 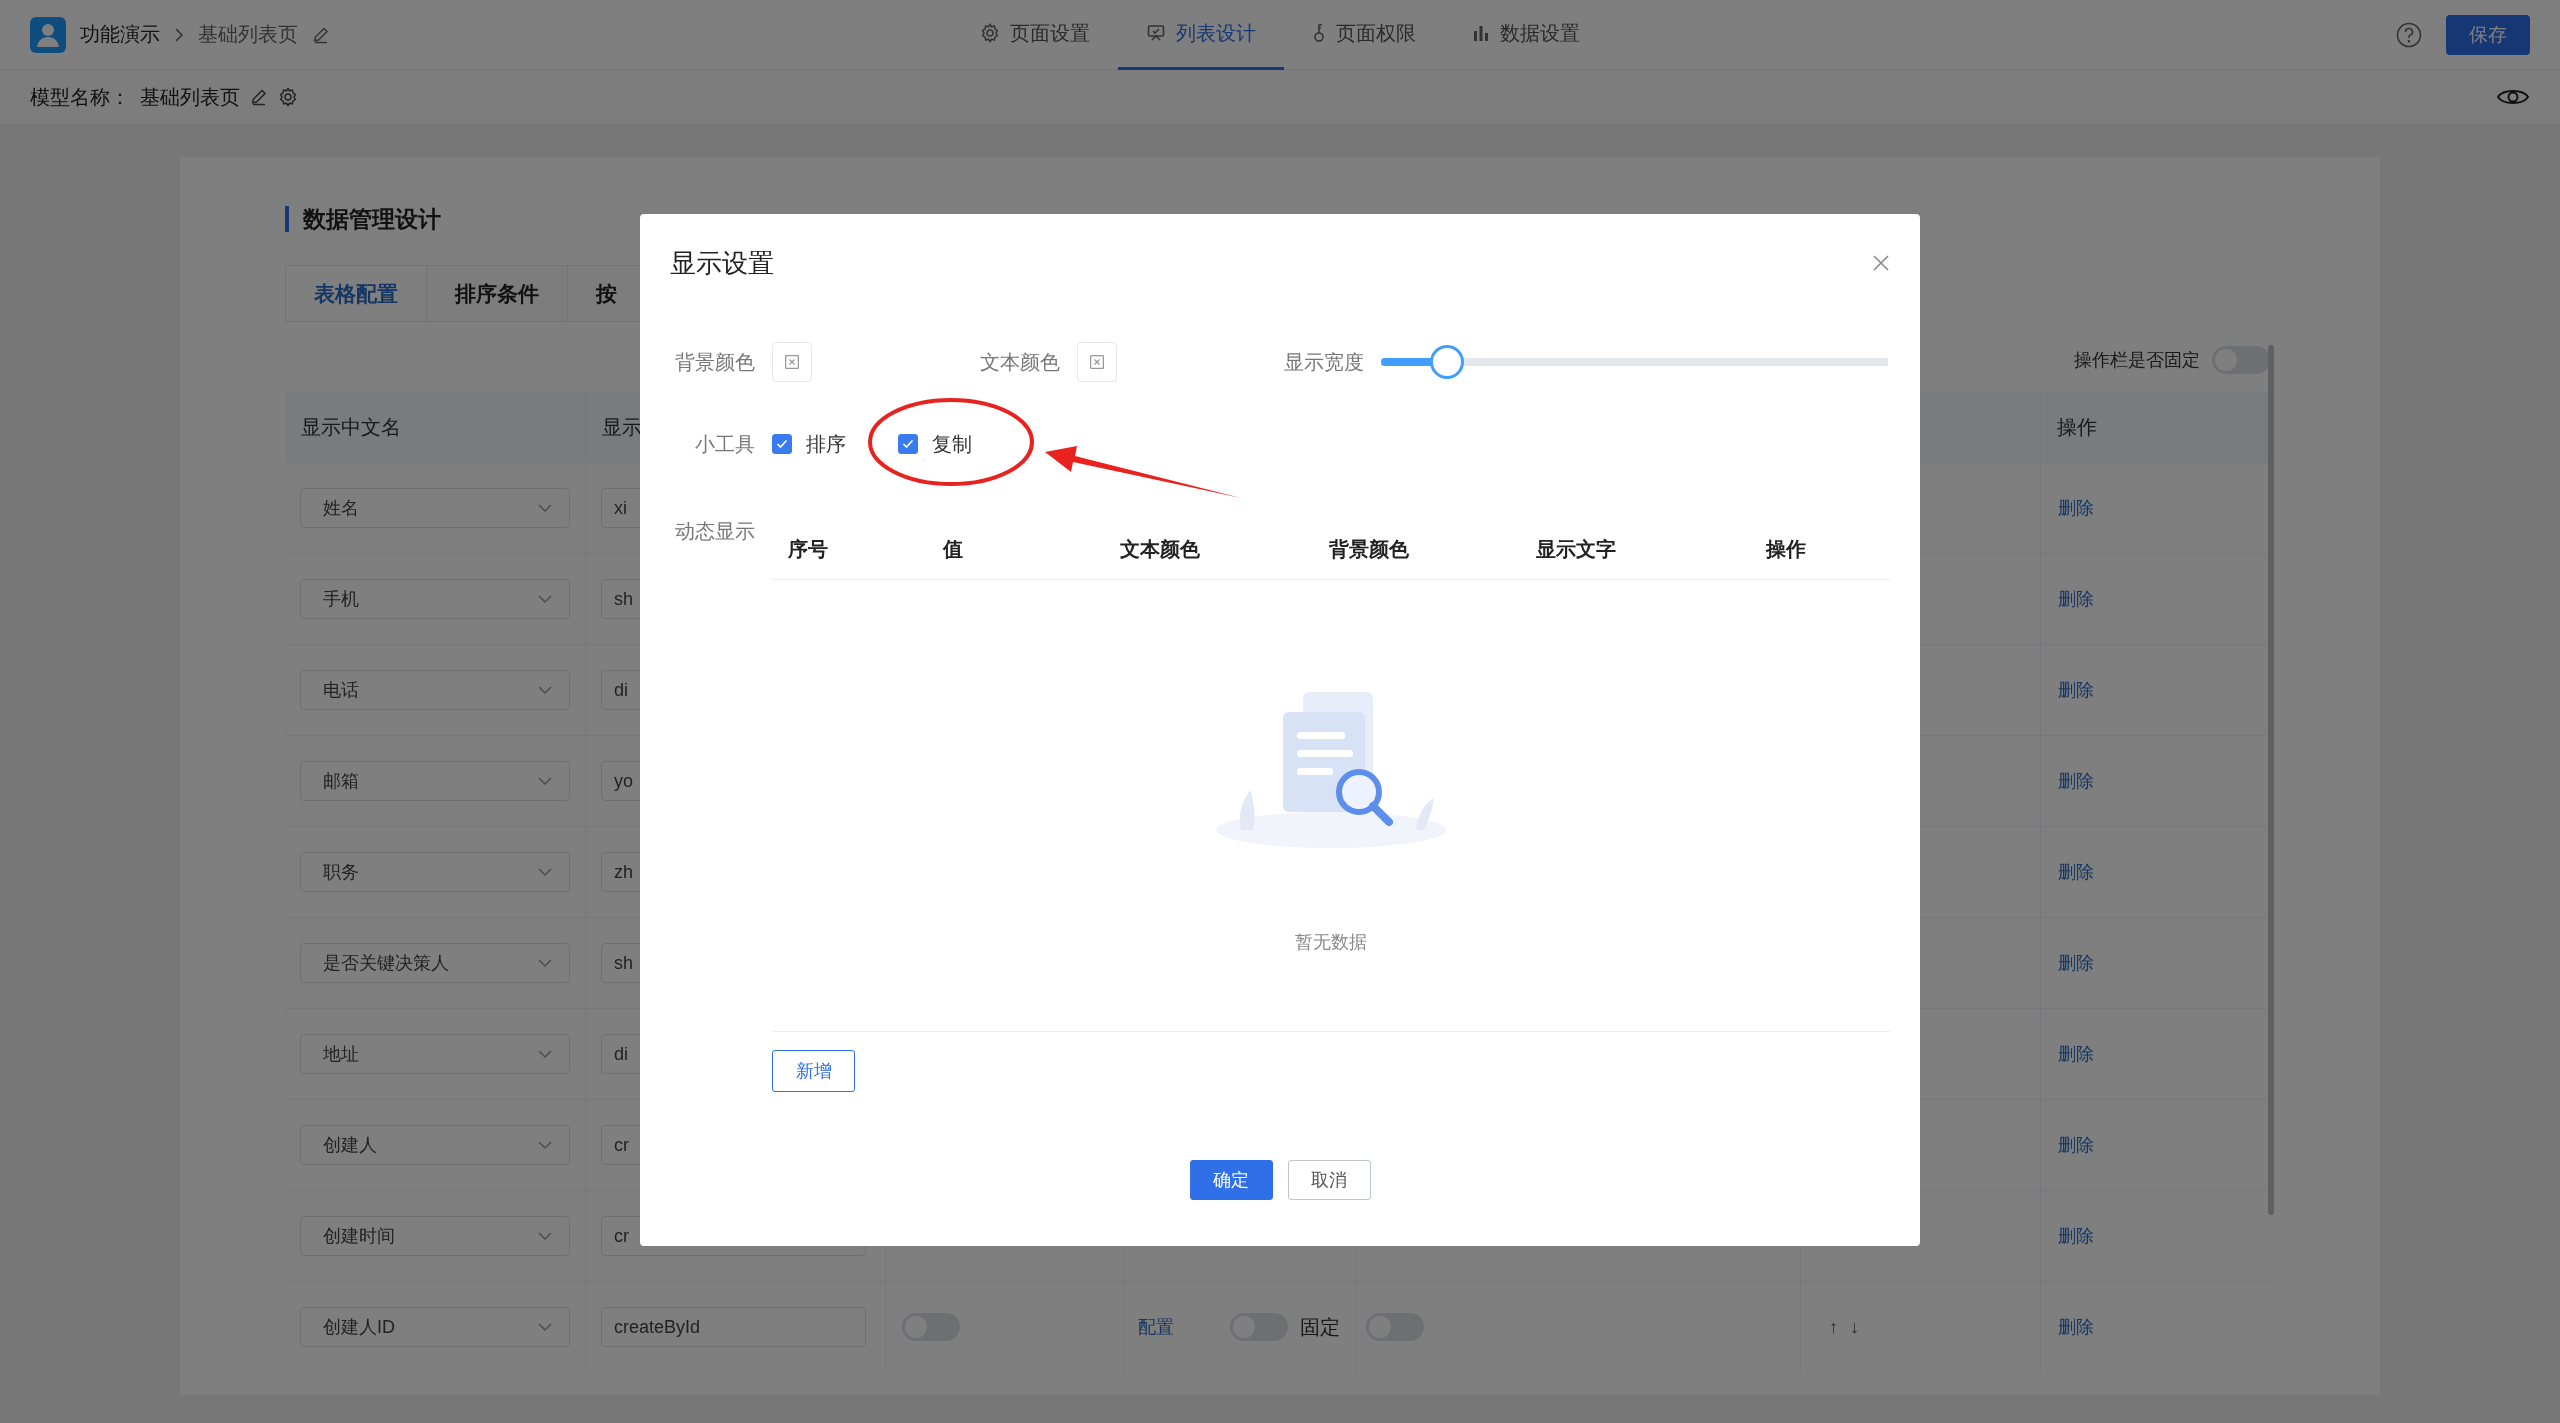 What do you see at coordinates (435, 1054) in the screenshot?
I see `select-field: 地址` at bounding box center [435, 1054].